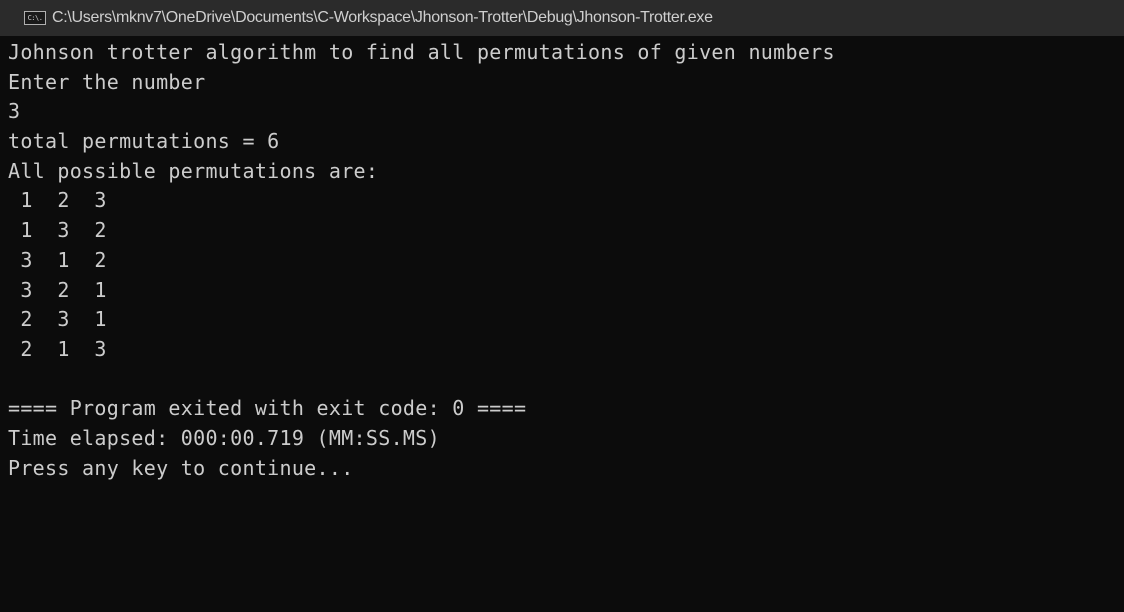 Image resolution: width=1124 pixels, height=612 pixels. What do you see at coordinates (35, 18) in the screenshot?
I see `console-app-icon: C:\.` at bounding box center [35, 18].